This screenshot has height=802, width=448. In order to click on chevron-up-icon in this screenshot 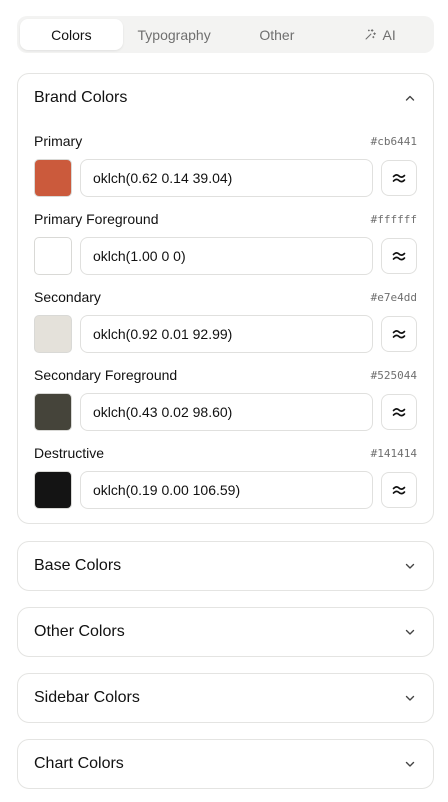, I will do `click(410, 98)`.